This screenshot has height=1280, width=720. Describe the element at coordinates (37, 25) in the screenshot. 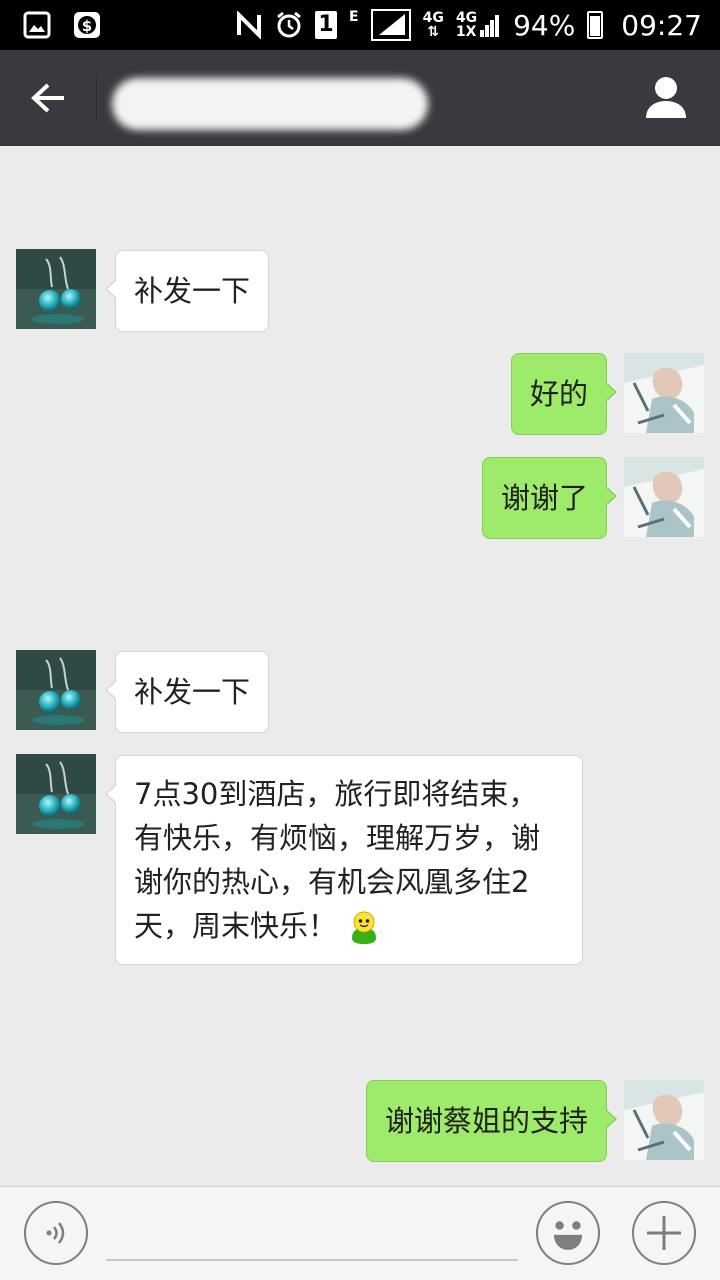

I see `gallery-notification-icon` at that location.